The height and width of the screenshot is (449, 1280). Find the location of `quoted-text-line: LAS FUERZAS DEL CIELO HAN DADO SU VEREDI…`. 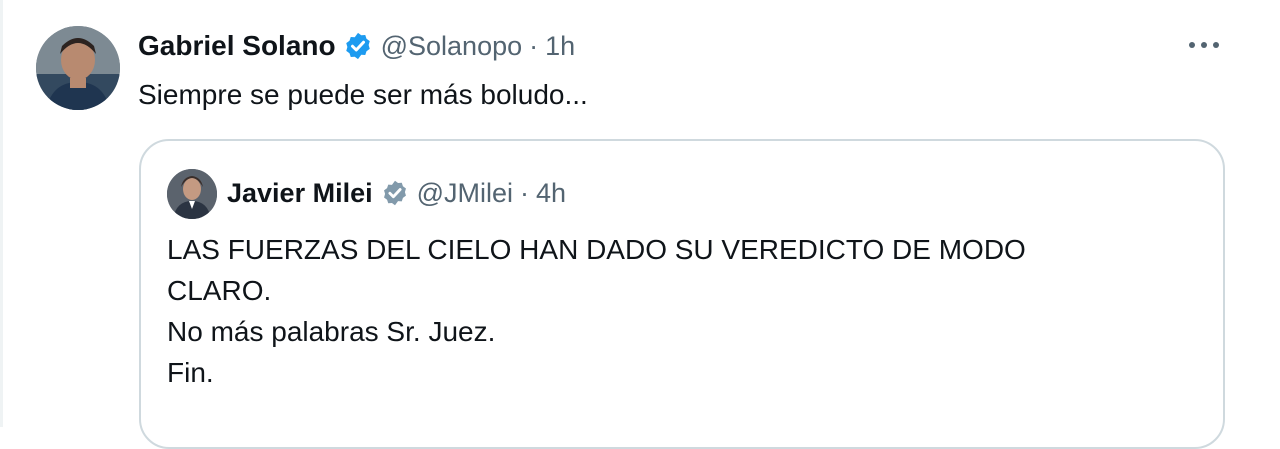

quoted-text-line: LAS FUERZAS DEL CIELO HAN DADO SU VEREDI… is located at coordinates (596, 249).